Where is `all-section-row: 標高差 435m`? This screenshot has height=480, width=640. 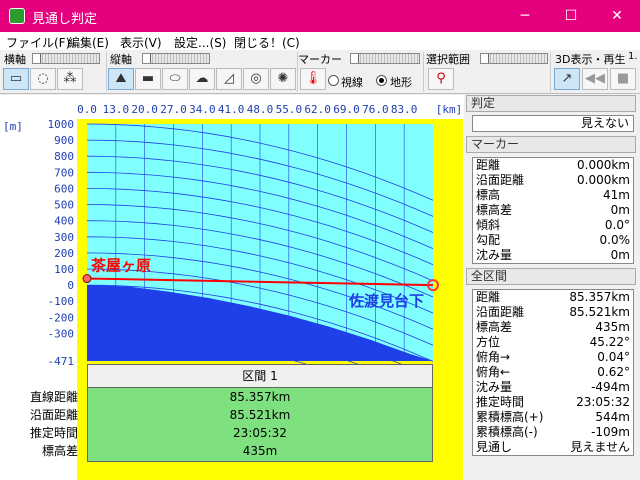 all-section-row: 標高差 435m is located at coordinates (553, 327).